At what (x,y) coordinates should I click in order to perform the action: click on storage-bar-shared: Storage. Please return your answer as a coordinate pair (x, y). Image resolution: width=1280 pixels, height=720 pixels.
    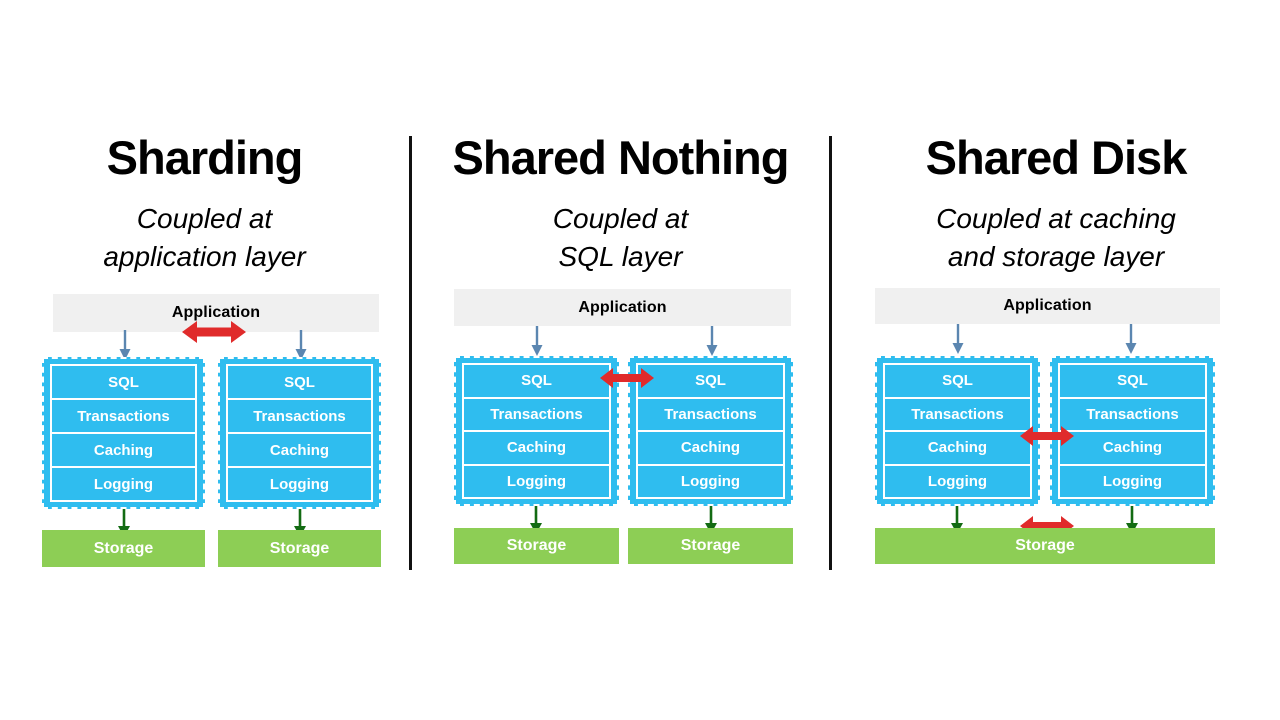
    Looking at the image, I should click on (1045, 546).